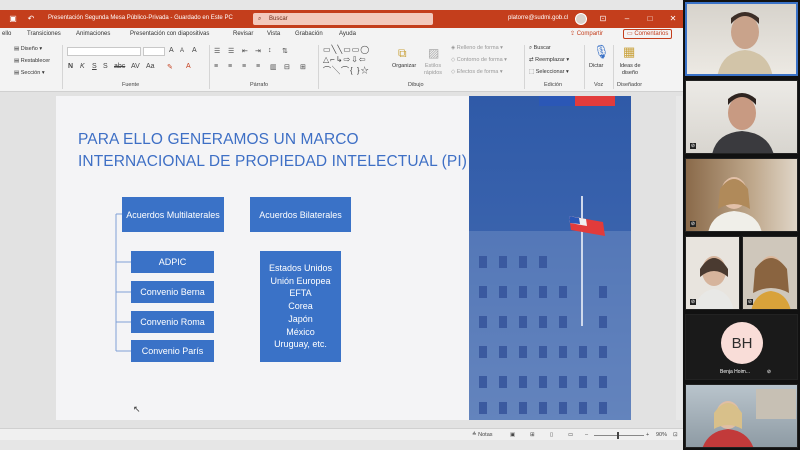 The height and width of the screenshot is (450, 800). What do you see at coordinates (433, 70) in the screenshot?
I see `quick-styles-button: Estilos rápidos` at bounding box center [433, 70].